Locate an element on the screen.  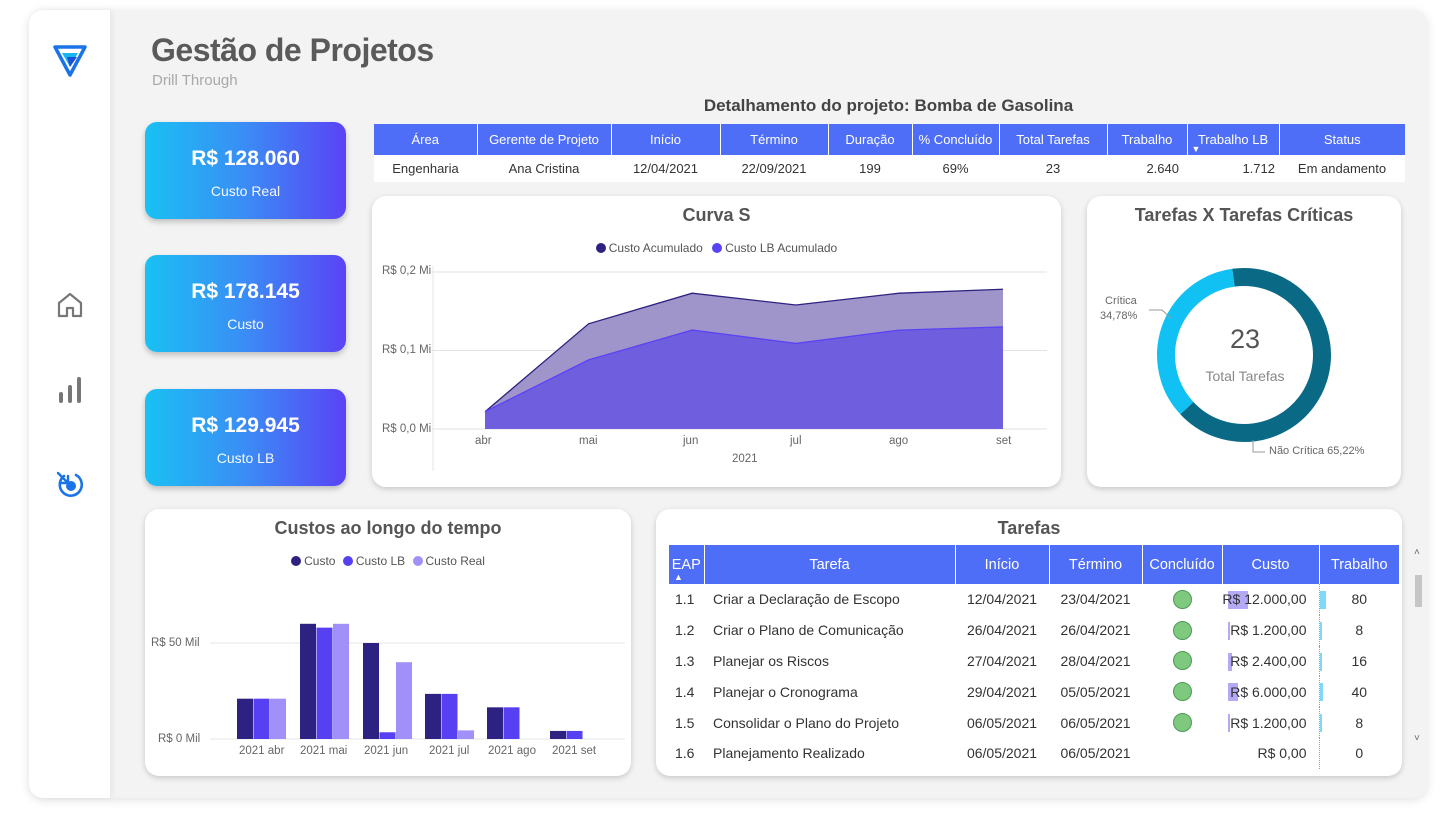
kpi-custo-real: R$ 128.060 Custo Real is located at coordinates (245, 170).